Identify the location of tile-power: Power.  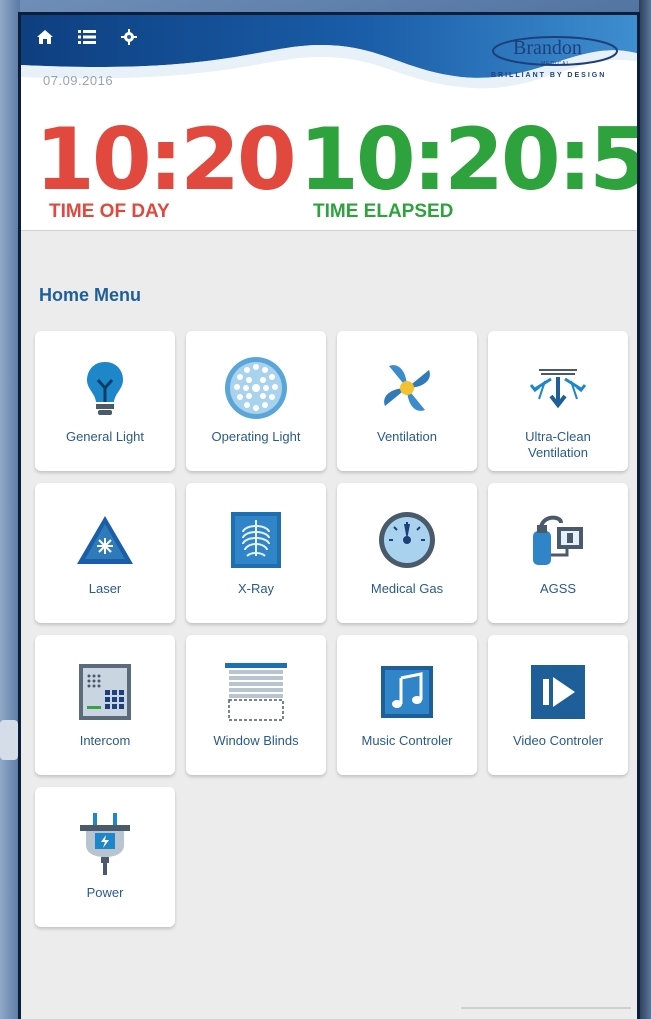
(105, 857).